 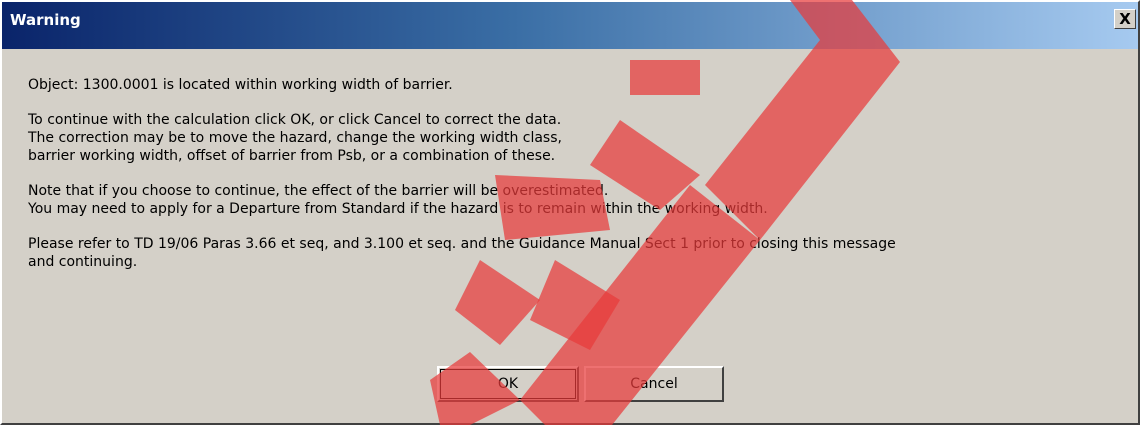 I want to click on close-button: X, so click(x=1125, y=19).